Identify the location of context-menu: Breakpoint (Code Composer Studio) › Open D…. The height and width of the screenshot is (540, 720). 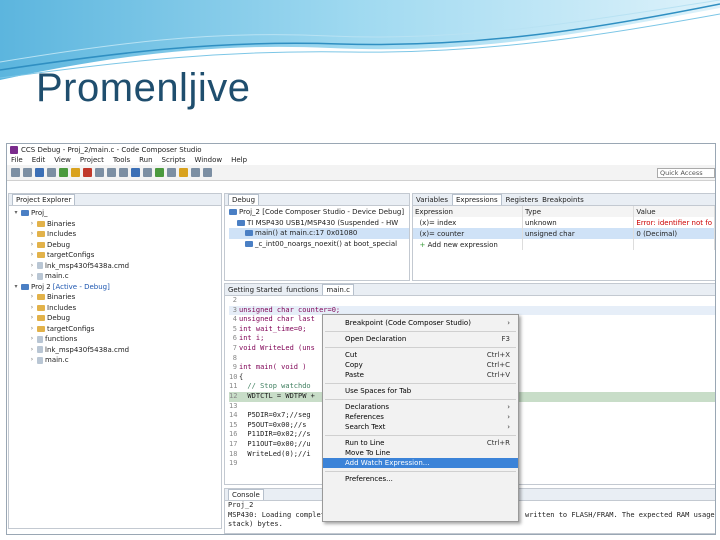
(420, 418).